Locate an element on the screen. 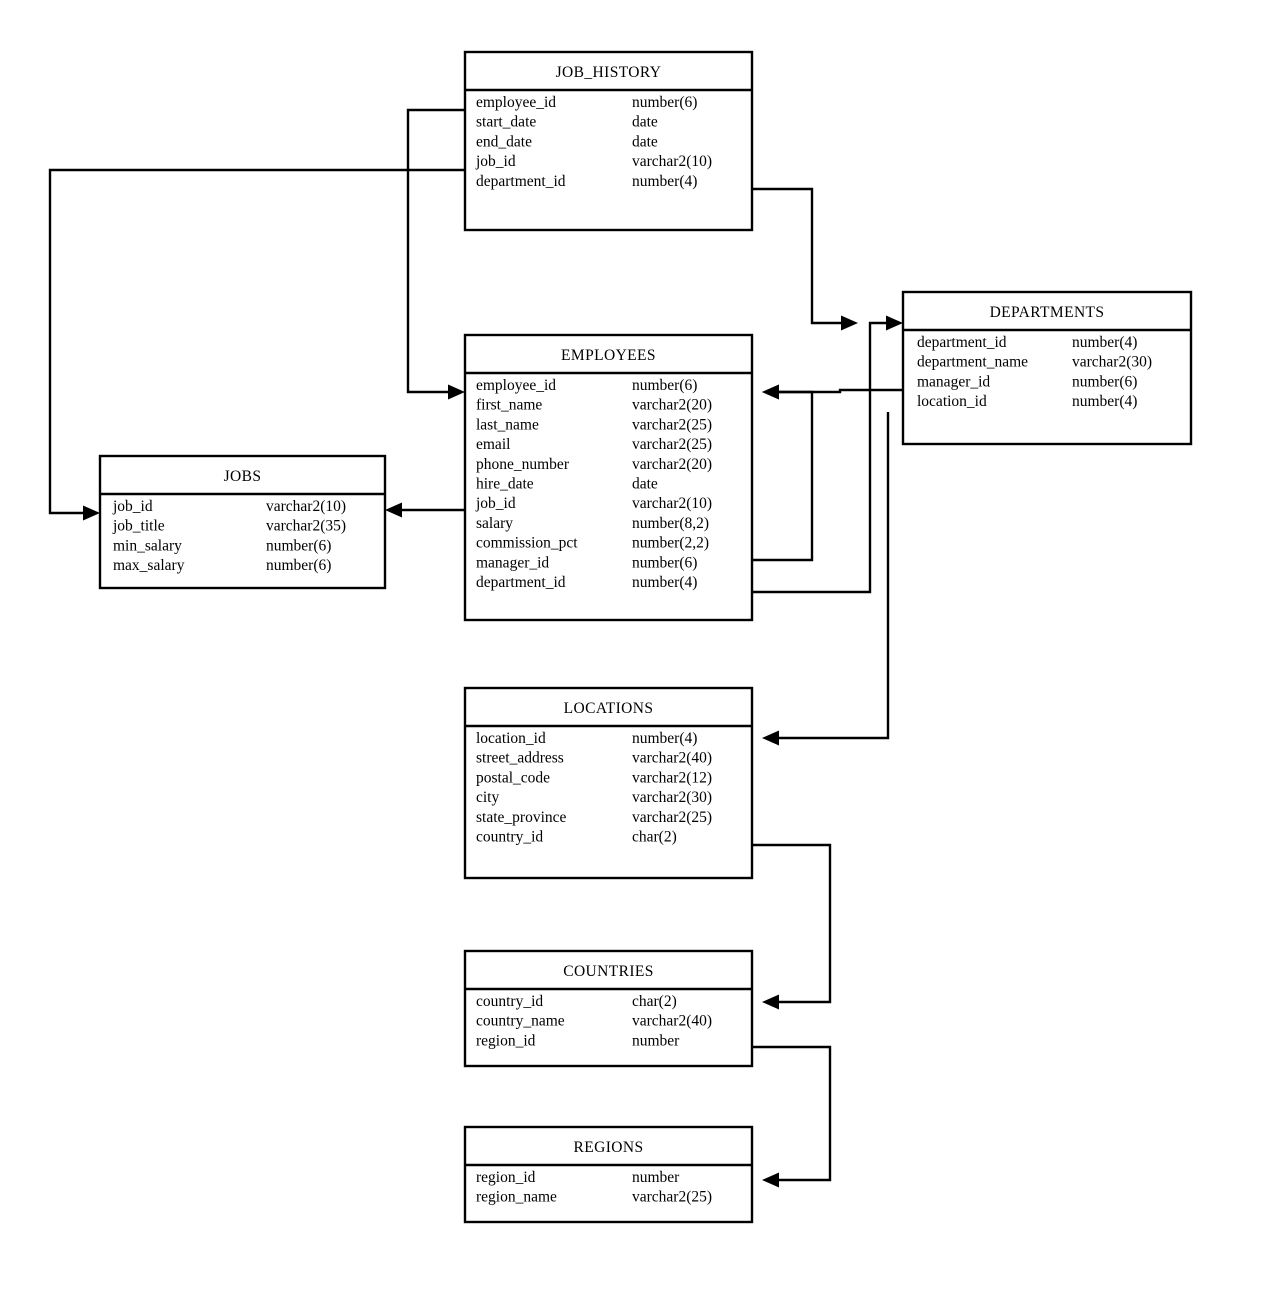 This screenshot has width=1262, height=1293. column-type-job_history-end_date: date is located at coordinates (645, 141).